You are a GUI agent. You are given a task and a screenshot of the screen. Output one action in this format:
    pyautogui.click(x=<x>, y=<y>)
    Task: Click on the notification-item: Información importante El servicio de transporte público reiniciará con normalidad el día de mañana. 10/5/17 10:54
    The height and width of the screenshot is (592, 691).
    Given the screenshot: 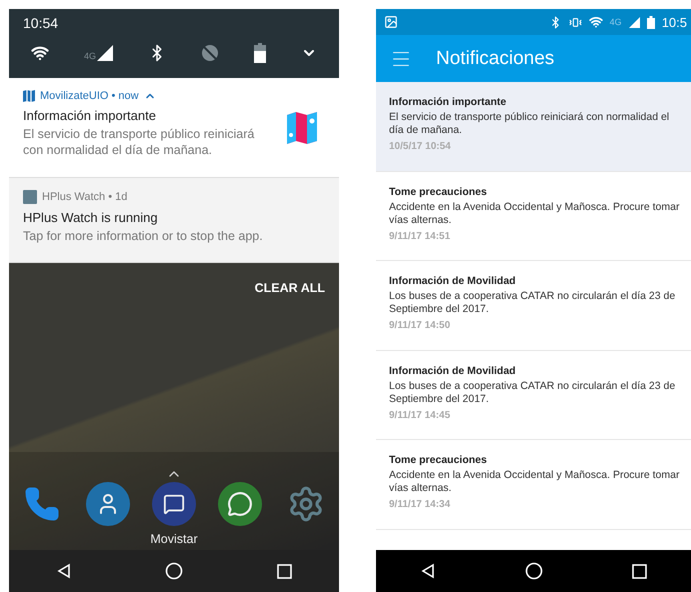 What is the action you would take?
    pyautogui.click(x=533, y=127)
    